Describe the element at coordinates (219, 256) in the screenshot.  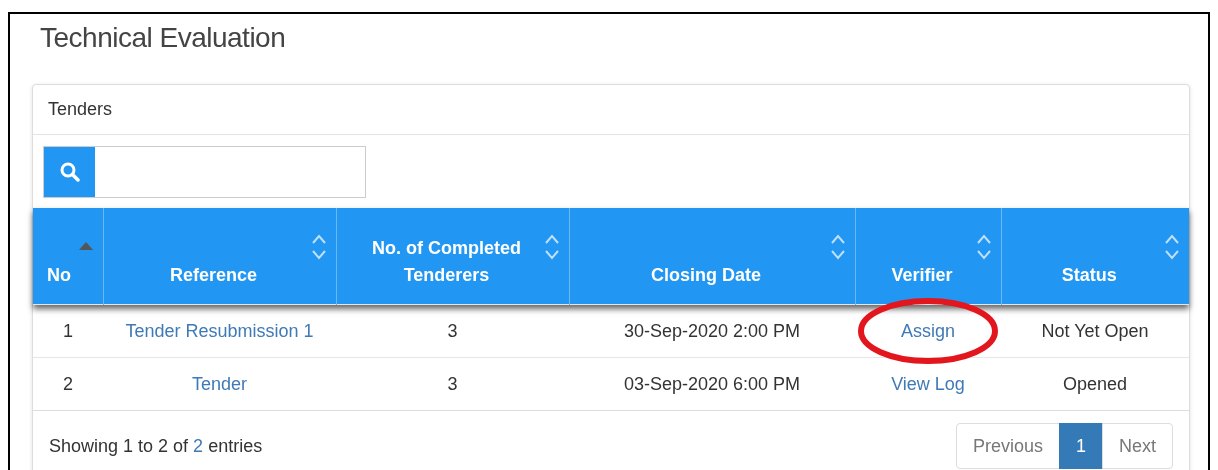
I see `column-header: Reference` at that location.